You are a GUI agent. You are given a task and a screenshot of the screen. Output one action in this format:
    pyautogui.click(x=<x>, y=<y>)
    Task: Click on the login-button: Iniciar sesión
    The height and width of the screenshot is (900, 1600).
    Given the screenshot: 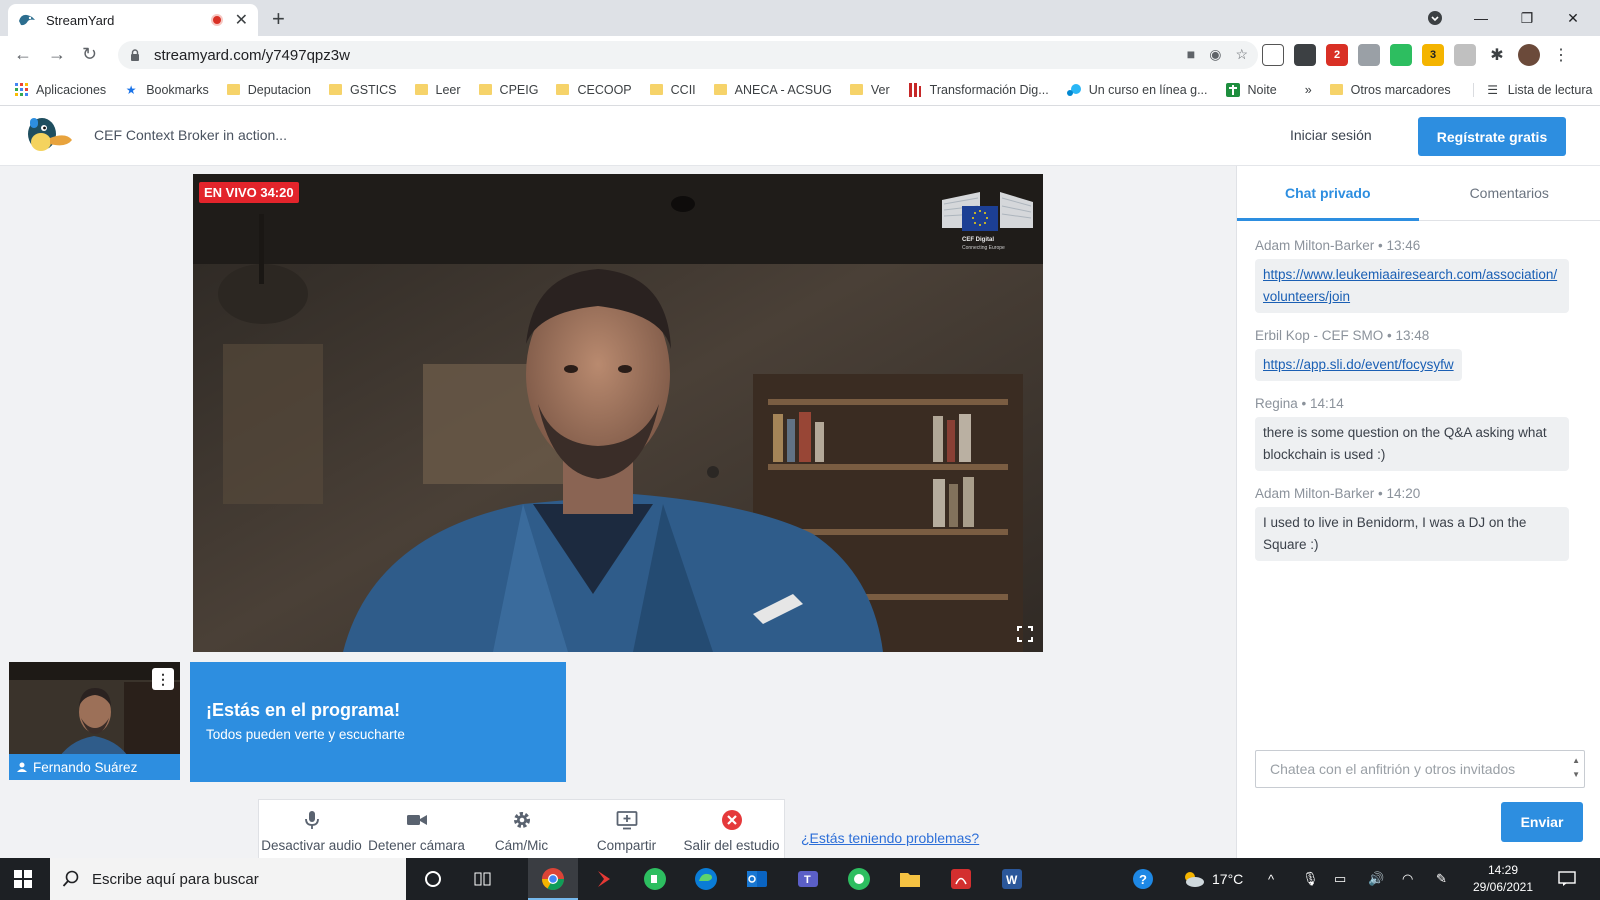 What is the action you would take?
    pyautogui.click(x=1331, y=135)
    